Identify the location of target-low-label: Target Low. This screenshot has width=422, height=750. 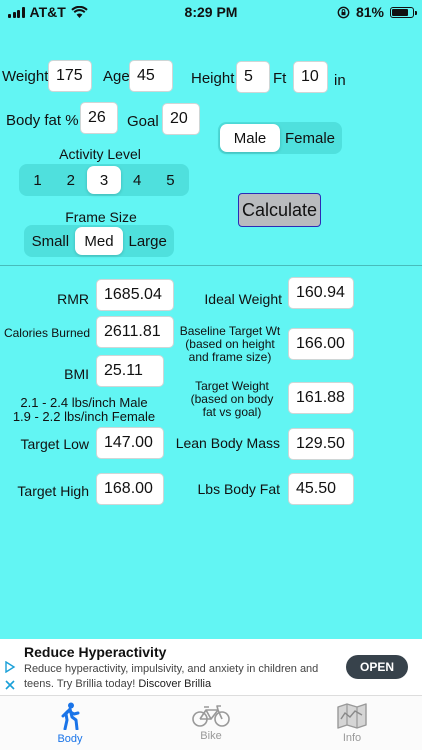
(54, 444).